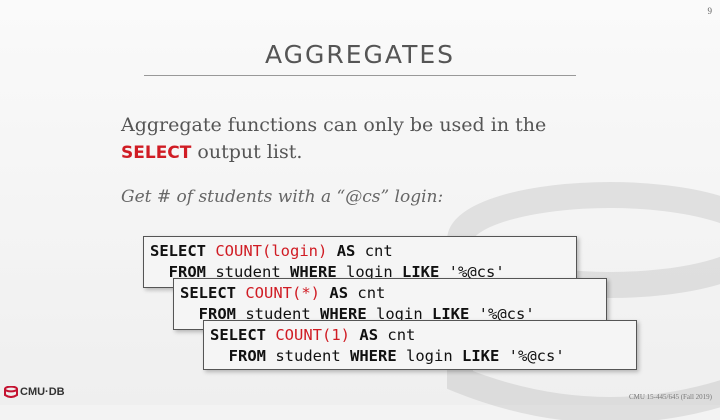  I want to click on from-kw: FROM, so click(247, 356).